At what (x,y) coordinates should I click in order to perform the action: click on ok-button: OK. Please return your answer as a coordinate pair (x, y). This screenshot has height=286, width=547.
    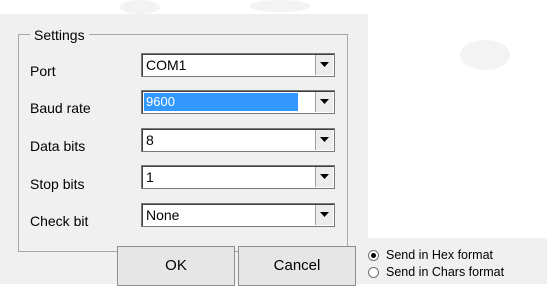
    Looking at the image, I should click on (176, 266).